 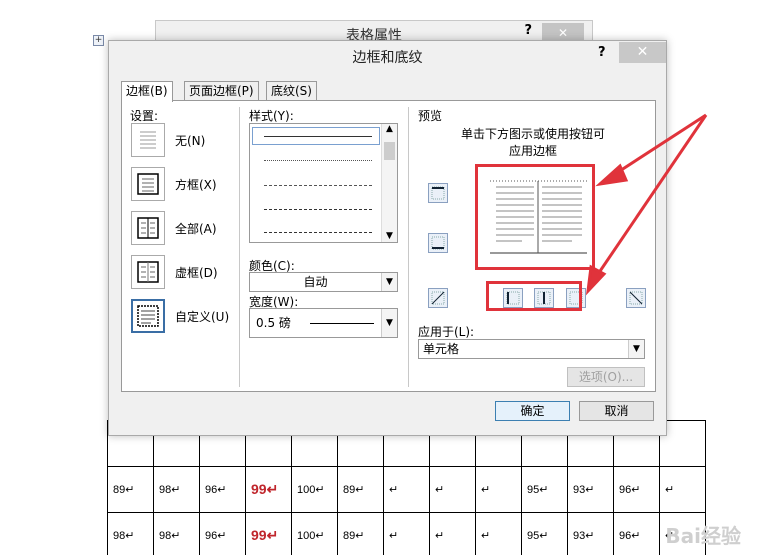 I want to click on watermark-logo: Bai经验, so click(x=703, y=536).